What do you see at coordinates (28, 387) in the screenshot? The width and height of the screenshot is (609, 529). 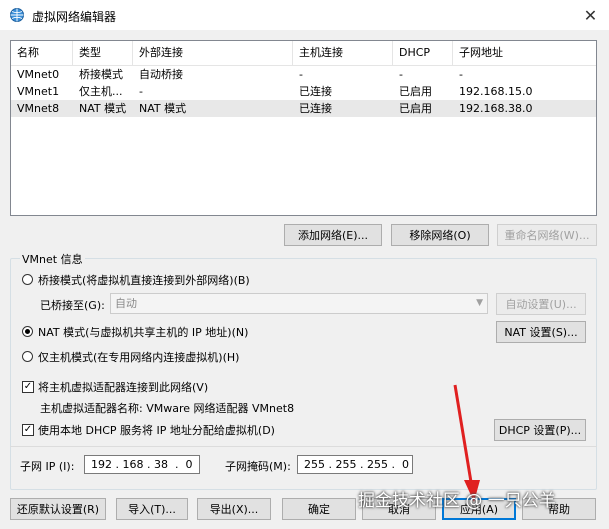 I see `connect-adapter-checkbox: ✓` at bounding box center [28, 387].